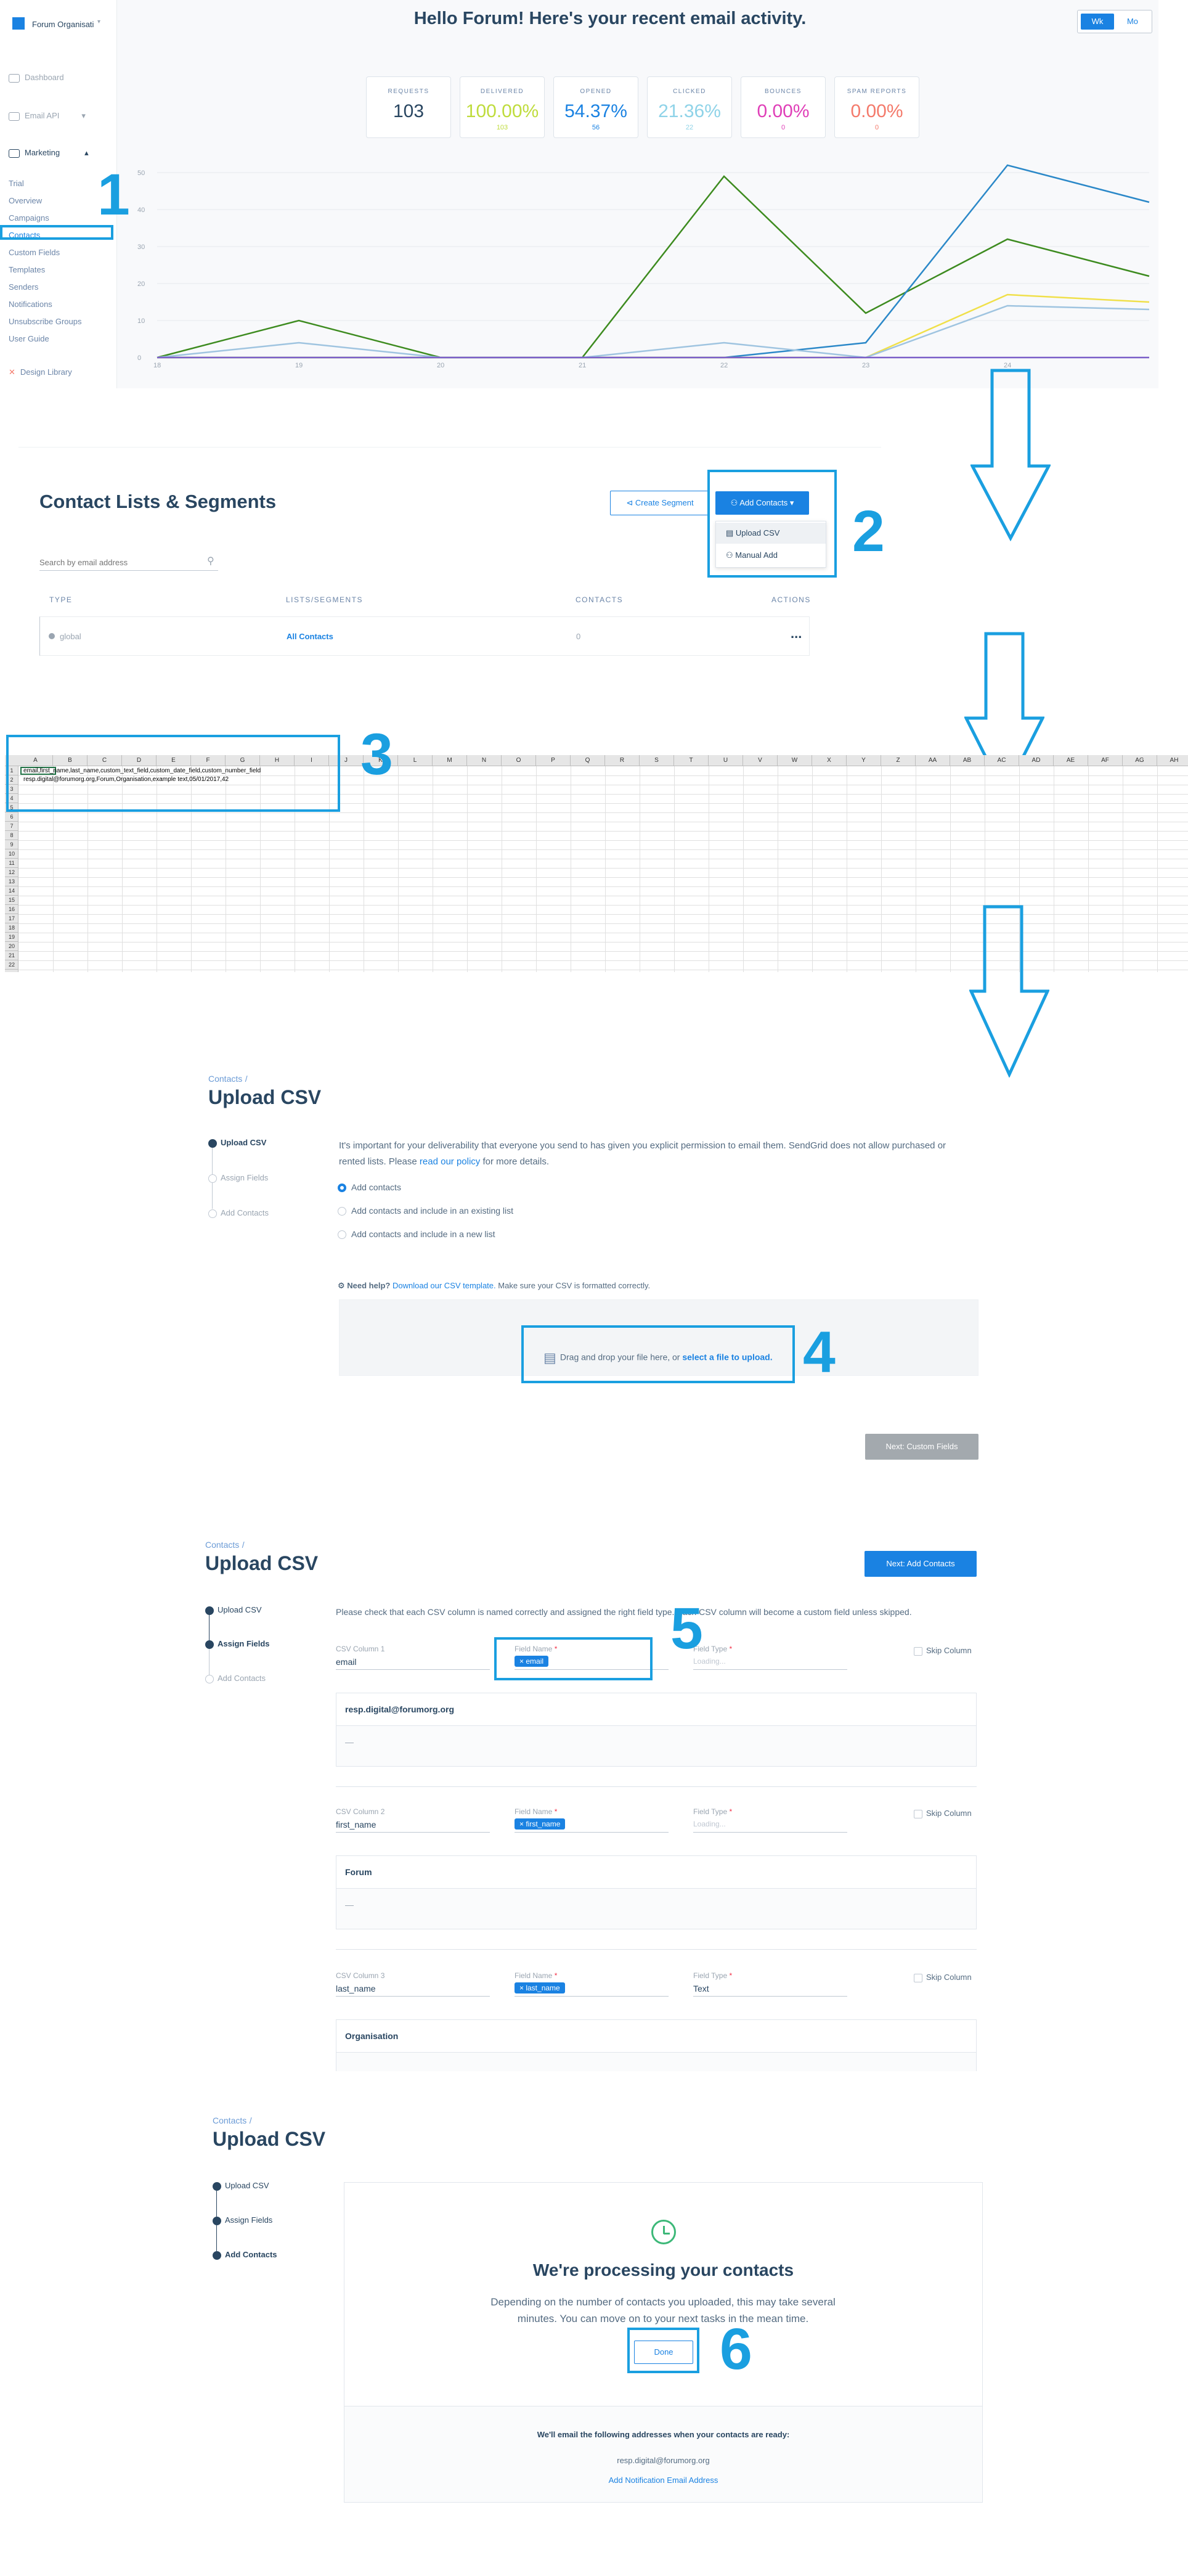 The image size is (1188, 2576). What do you see at coordinates (356, 1825) in the screenshot?
I see `csv-column-input: first_name` at bounding box center [356, 1825].